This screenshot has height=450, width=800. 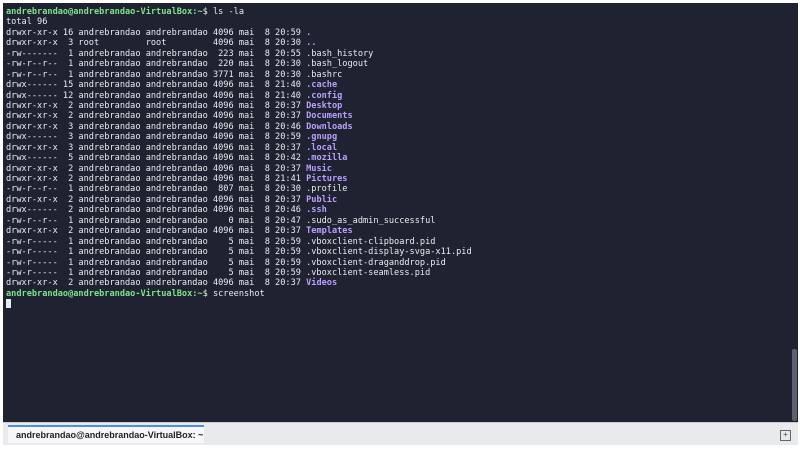 I want to click on terminal-text: $ ls -la, so click(x=223, y=12).